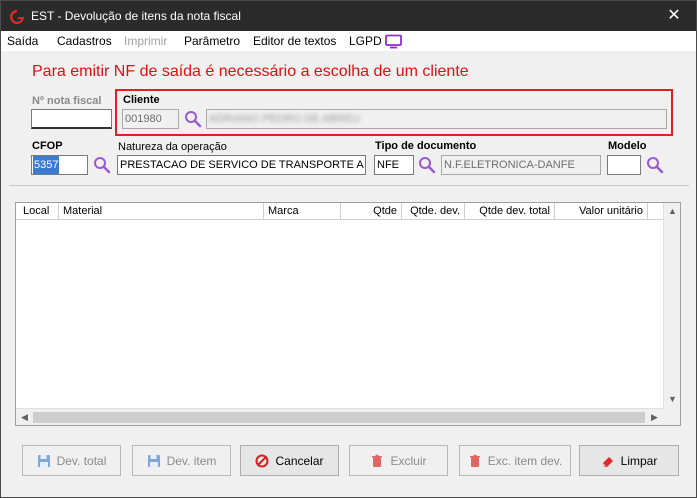 This screenshot has width=697, height=498. I want to click on window-title: EST - Devolução de itens da nota fiscal, so click(136, 16).